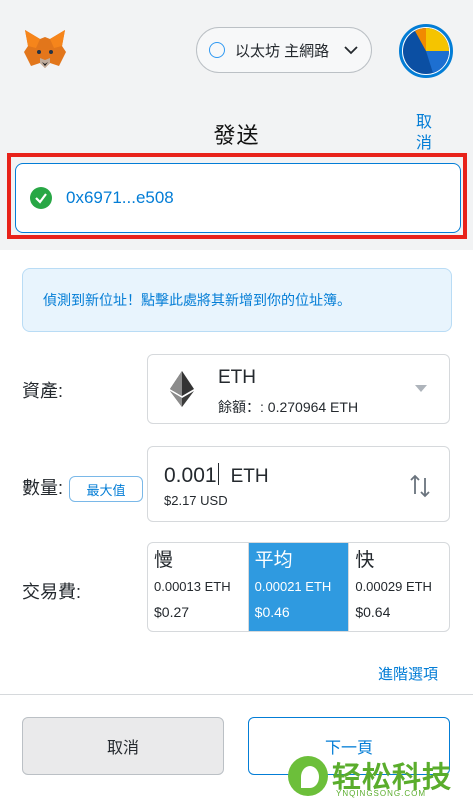  Describe the element at coordinates (298, 389) in the screenshot. I see `asset-selector: ETH 餘額：: 0.270964 ETH` at that location.